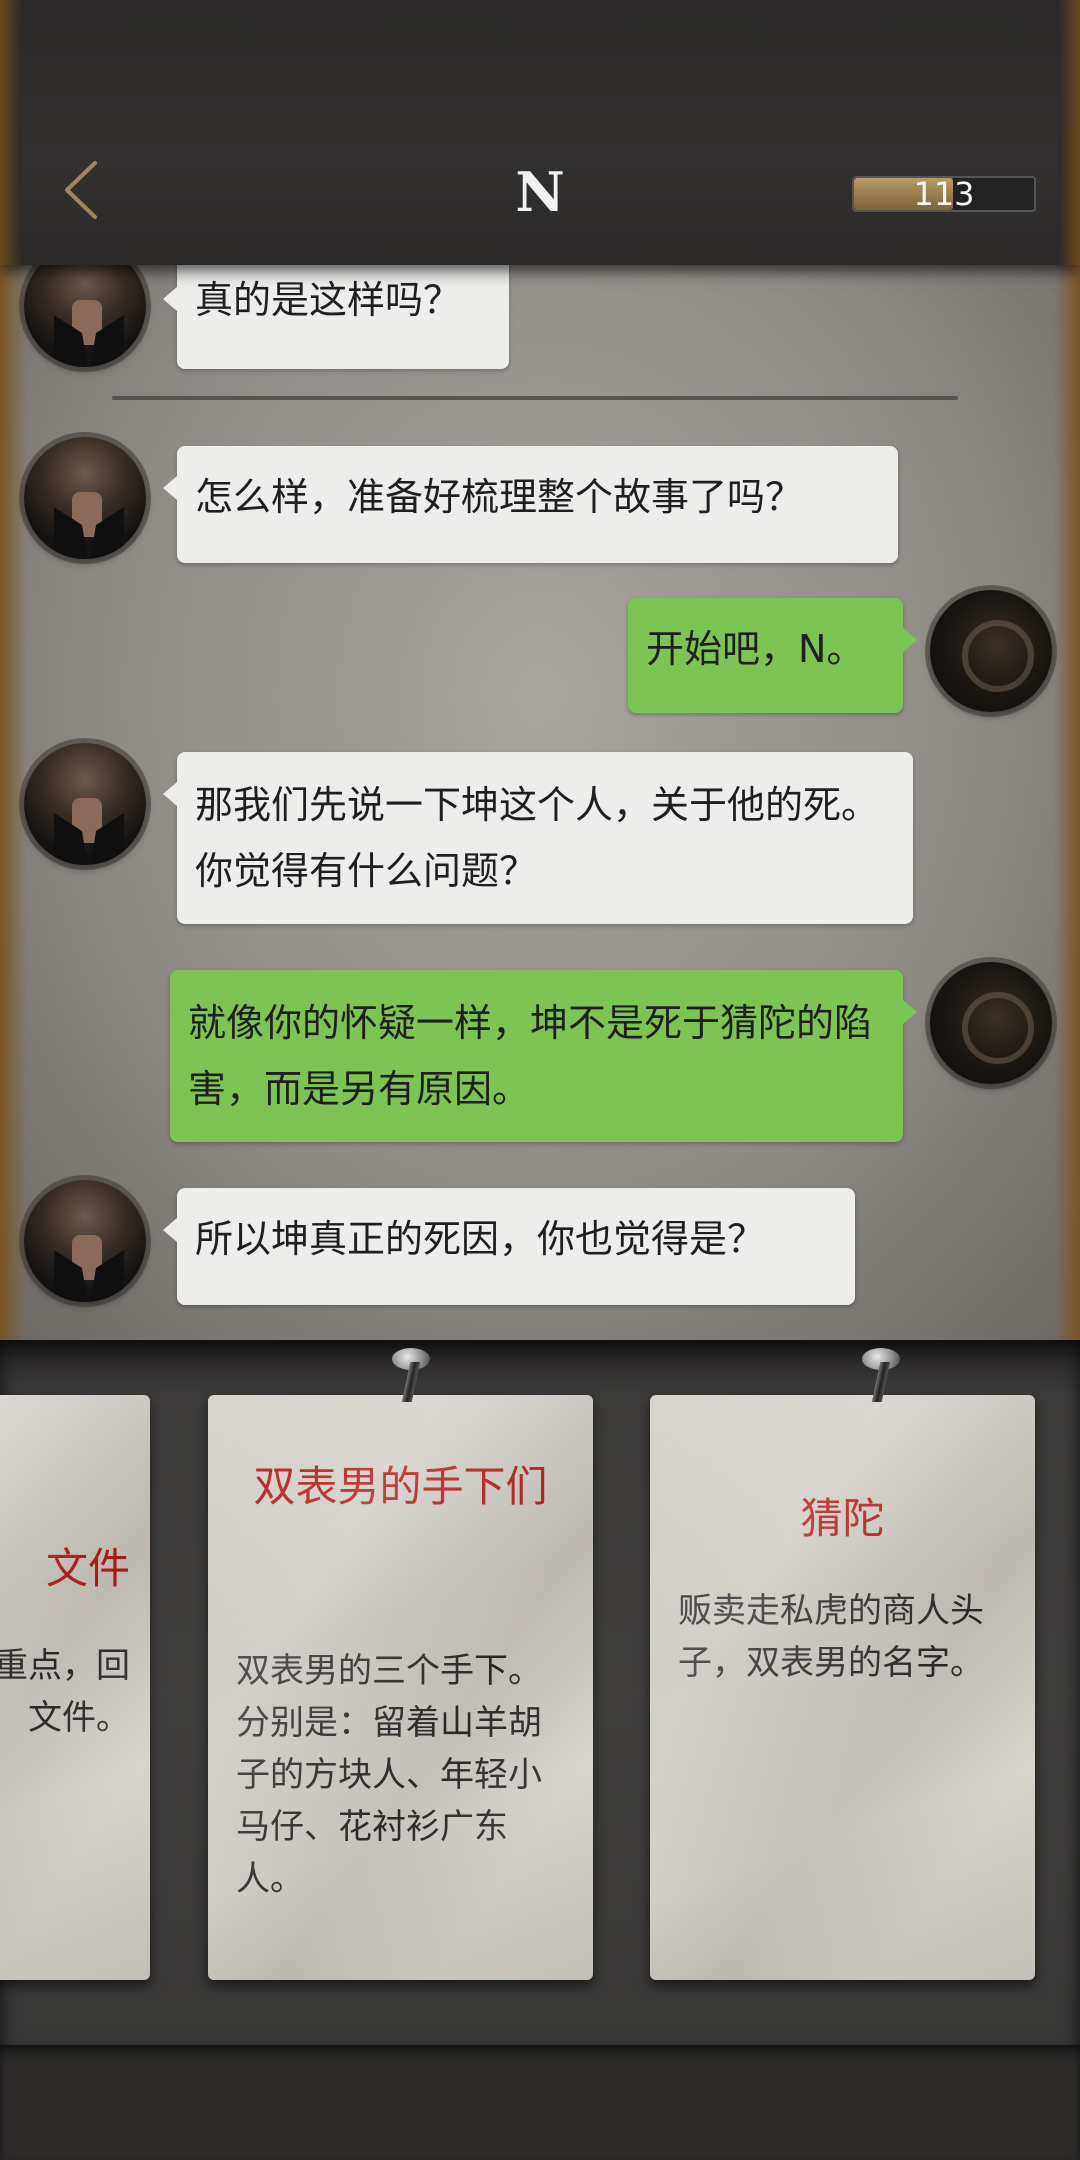 Image resolution: width=1080 pixels, height=2160 pixels. What do you see at coordinates (499, 497) in the screenshot?
I see `message-text: 怎么样，准备好梳理整个故事了吗？` at bounding box center [499, 497].